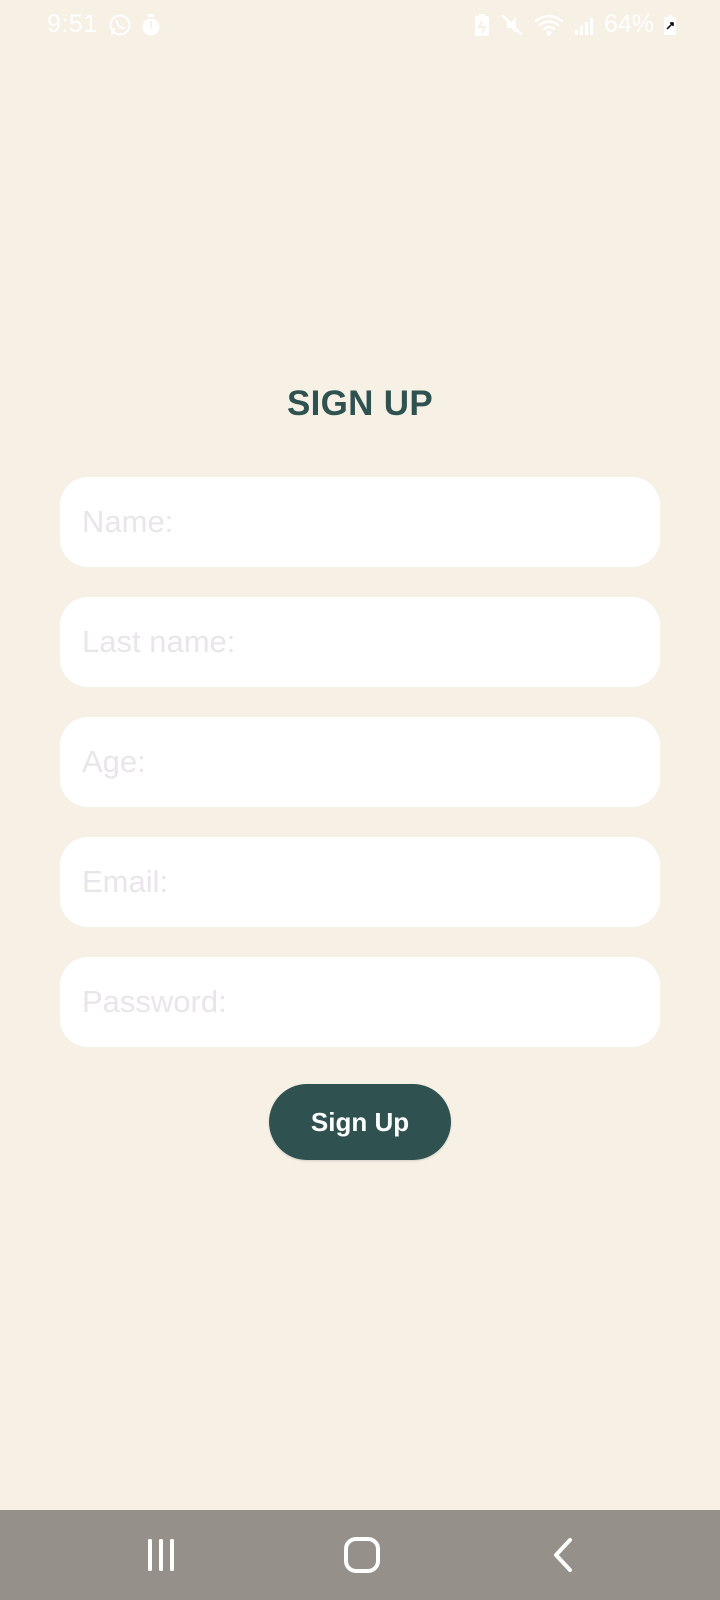  Describe the element at coordinates (512, 25) in the screenshot. I see `mute-icon` at that location.